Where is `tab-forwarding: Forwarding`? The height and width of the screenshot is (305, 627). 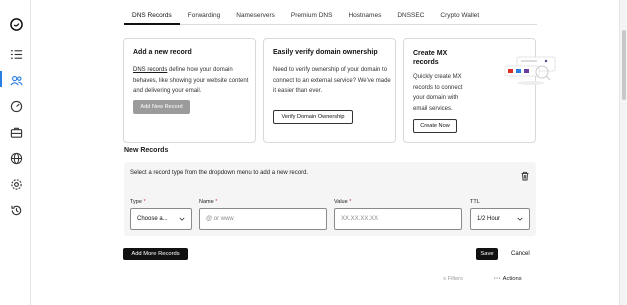 tab-forwarding: Forwarding is located at coordinates (204, 16).